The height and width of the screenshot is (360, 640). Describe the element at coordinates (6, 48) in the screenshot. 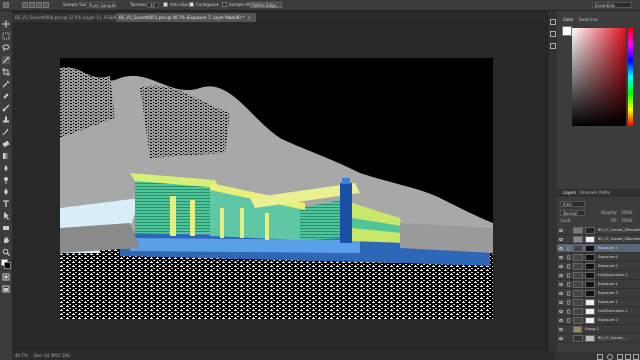

I see `lasso-tool-icon` at that location.